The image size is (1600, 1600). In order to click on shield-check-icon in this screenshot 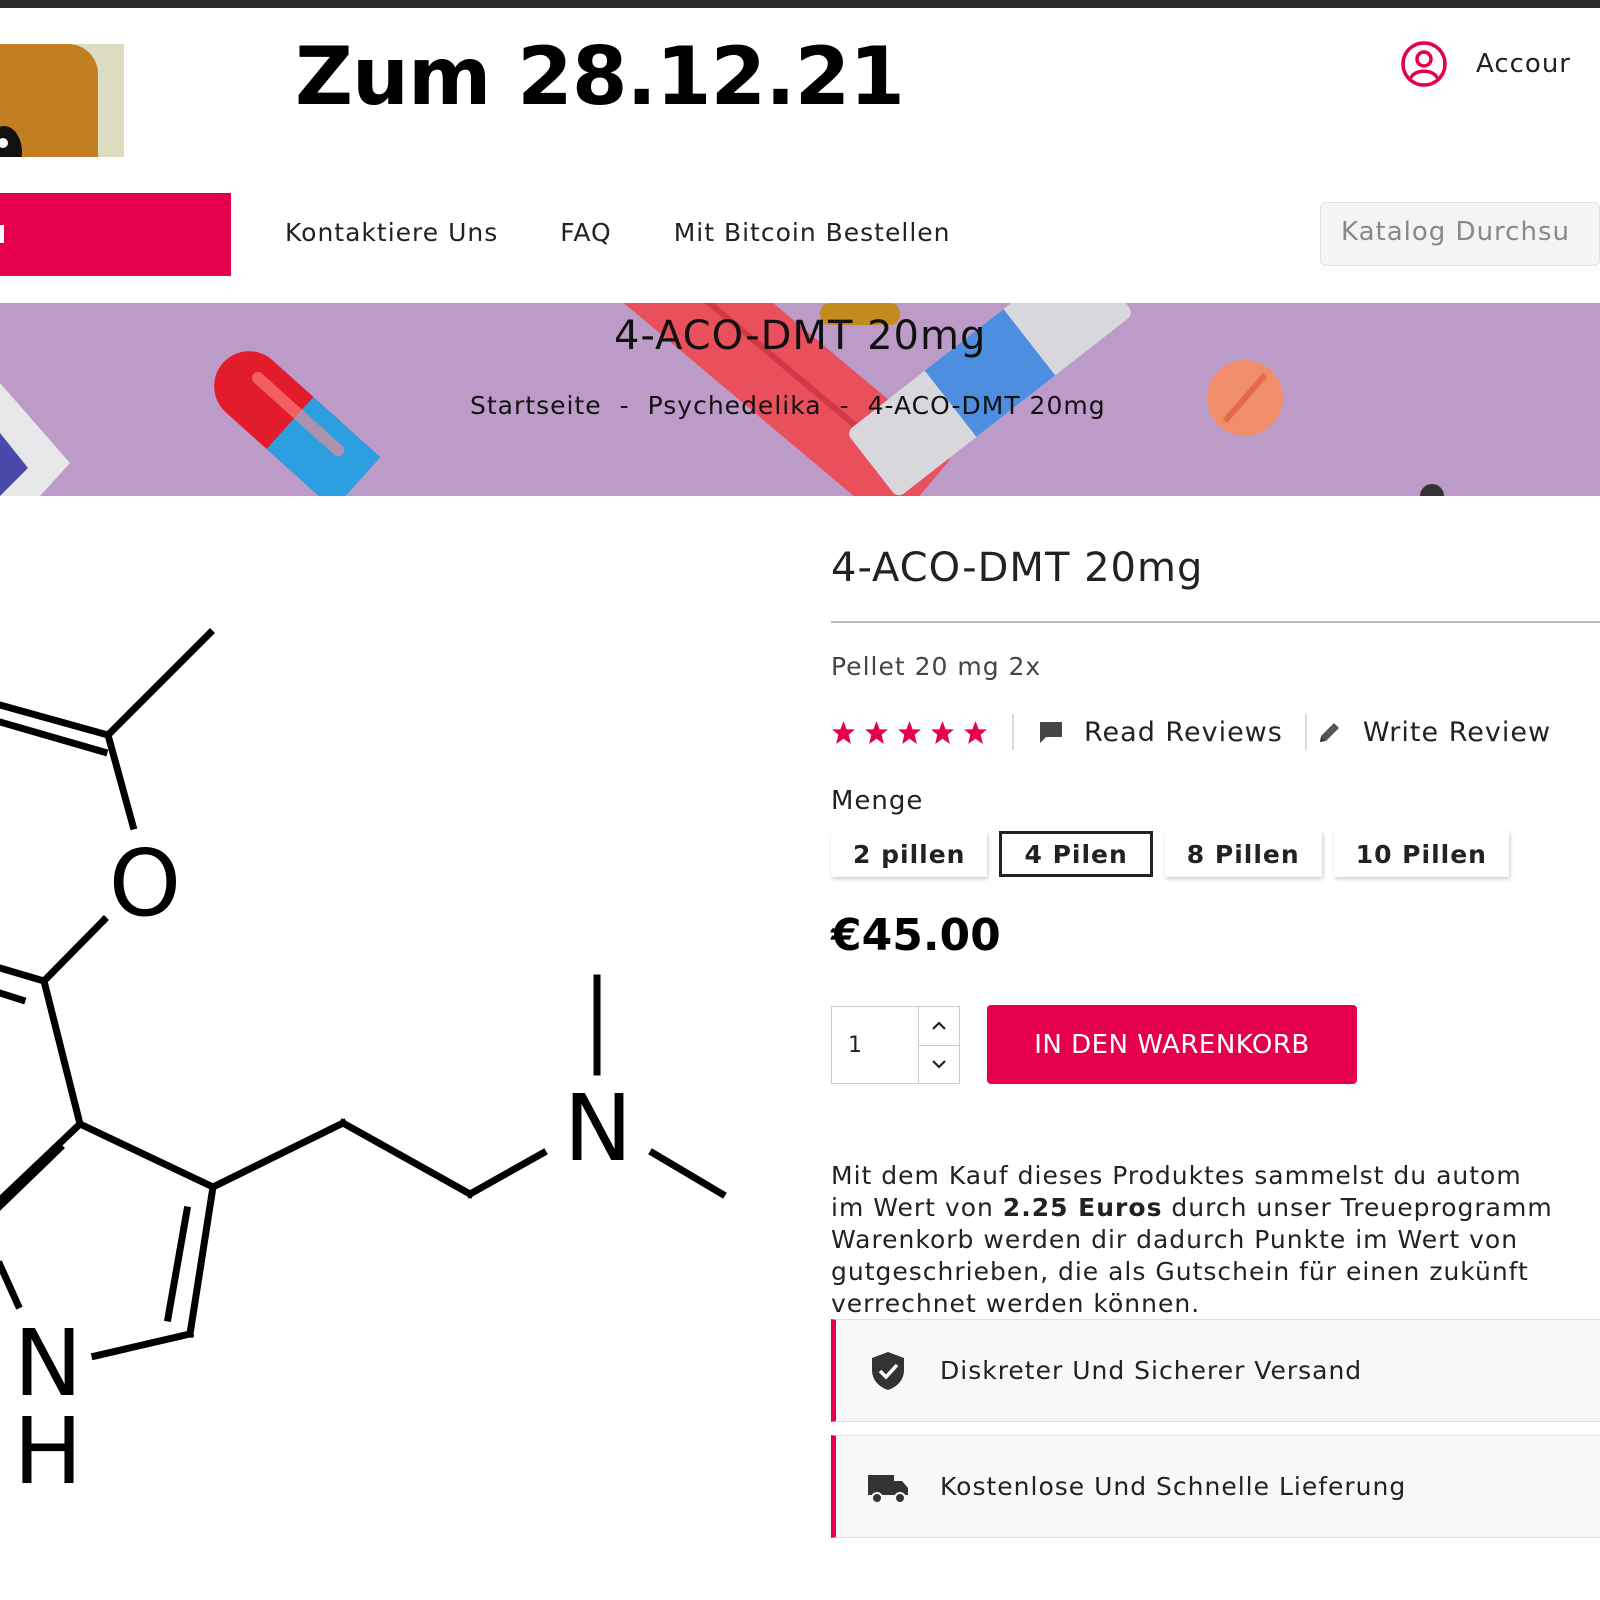, I will do `click(888, 1370)`.